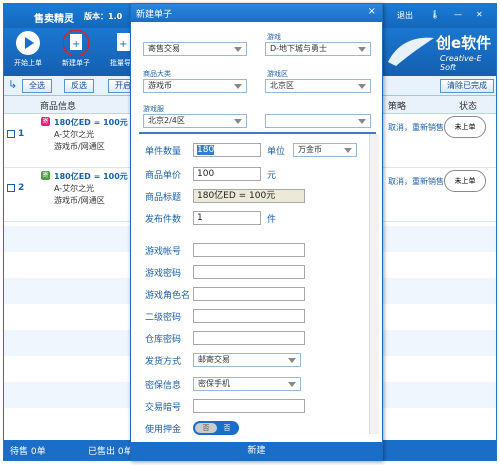 This screenshot has height=465, width=500. What do you see at coordinates (74, 188) in the screenshot?
I see `row-game: A-艾尔之光` at bounding box center [74, 188].